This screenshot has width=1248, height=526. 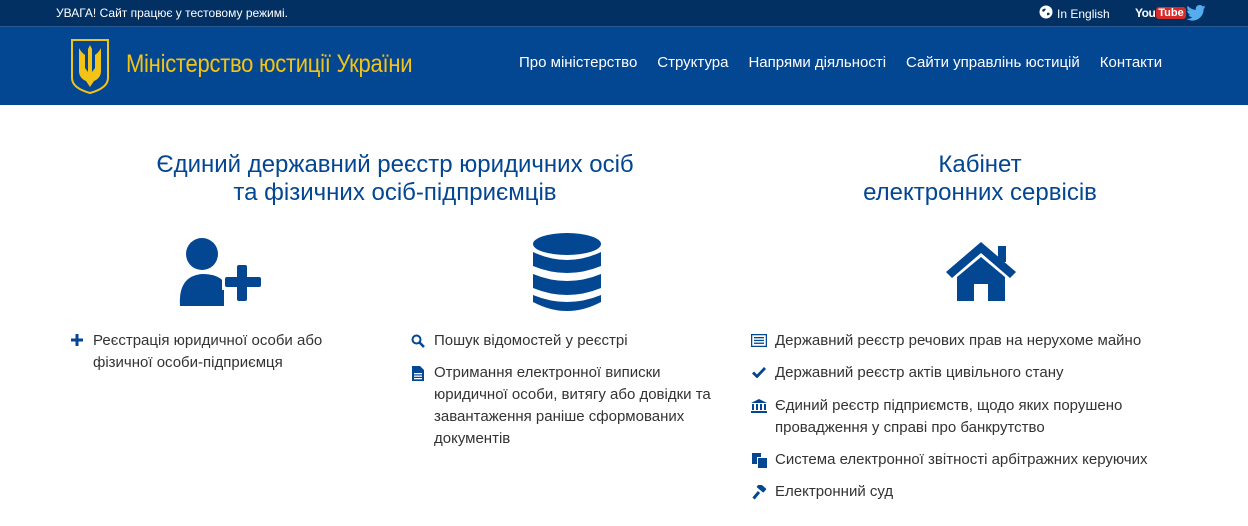 I want to click on nav-structure: Структура, so click(x=692, y=62).